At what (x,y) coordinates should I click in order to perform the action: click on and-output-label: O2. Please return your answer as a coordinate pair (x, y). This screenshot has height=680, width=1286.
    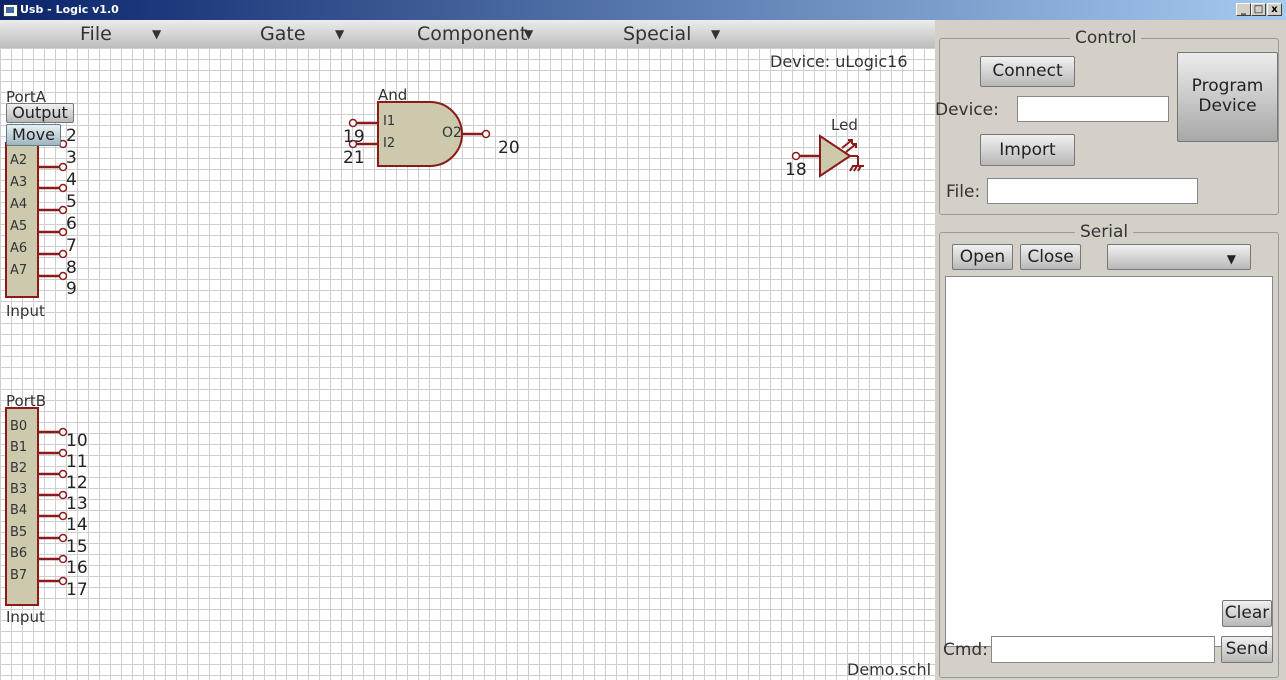
    Looking at the image, I should click on (452, 133).